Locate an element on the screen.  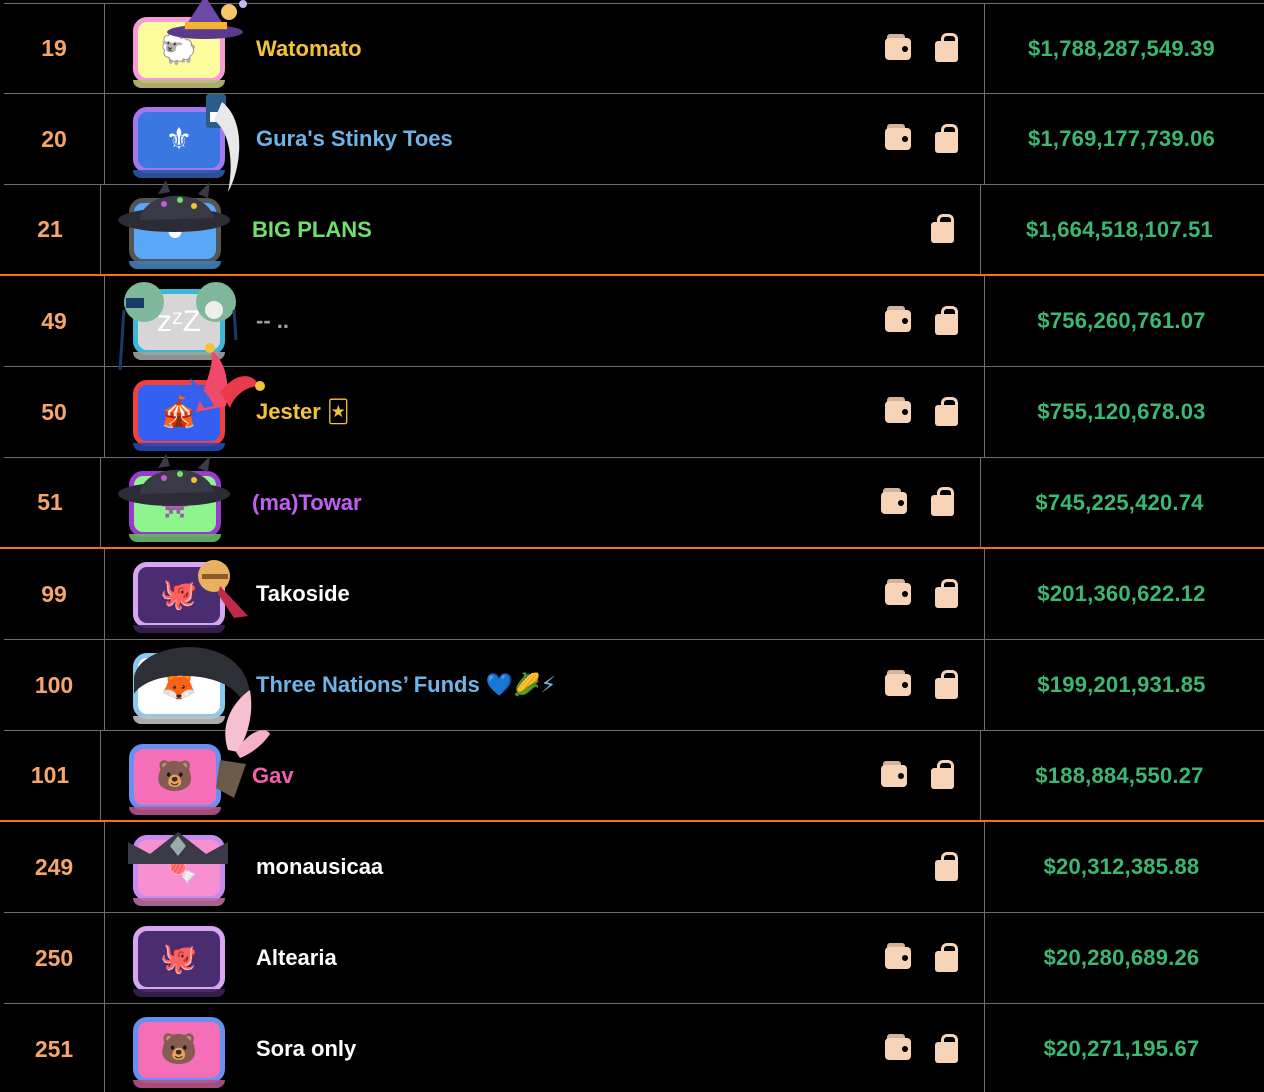
octopus-icon: 🐙 is located at coordinates (179, 958).